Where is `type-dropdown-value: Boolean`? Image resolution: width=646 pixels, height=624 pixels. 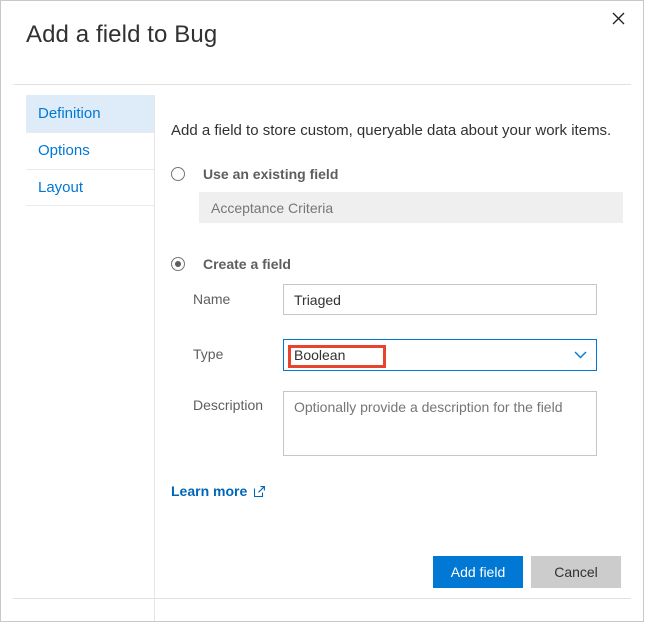
type-dropdown-value: Boolean is located at coordinates (320, 355).